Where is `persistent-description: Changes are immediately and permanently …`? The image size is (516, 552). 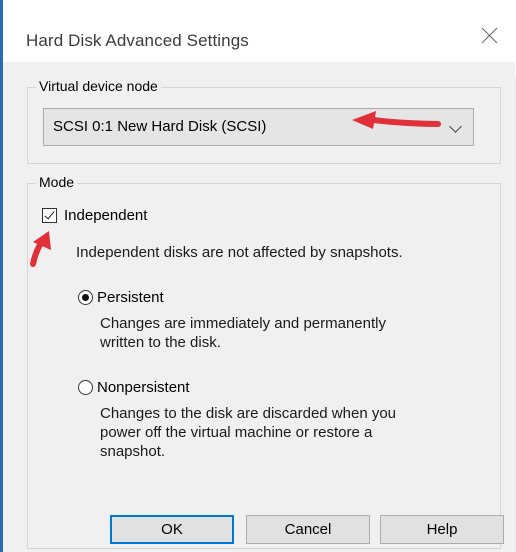
persistent-description: Changes are immediately and permanently … is located at coordinates (290, 333).